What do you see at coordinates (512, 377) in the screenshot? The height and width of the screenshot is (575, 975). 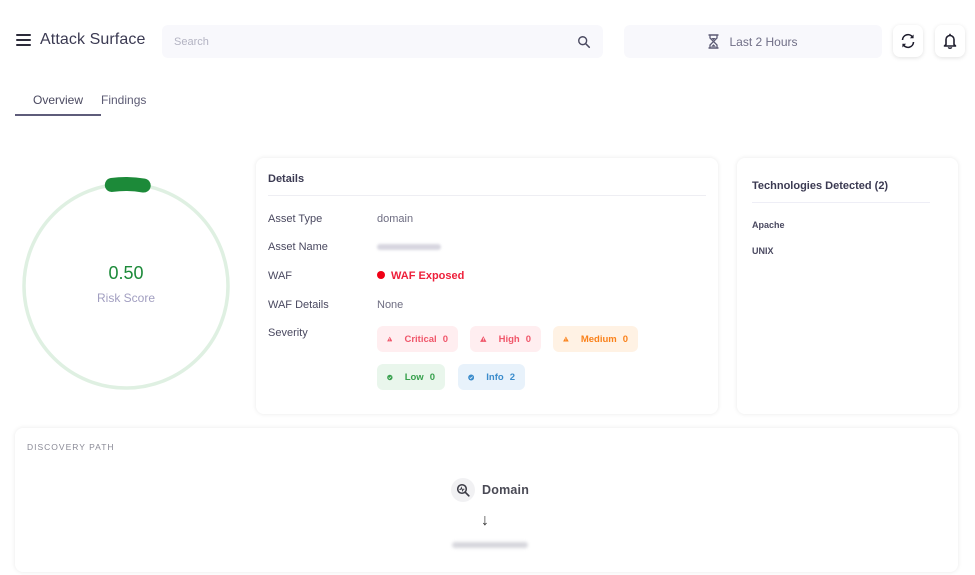 I see `severity-count: 2` at bounding box center [512, 377].